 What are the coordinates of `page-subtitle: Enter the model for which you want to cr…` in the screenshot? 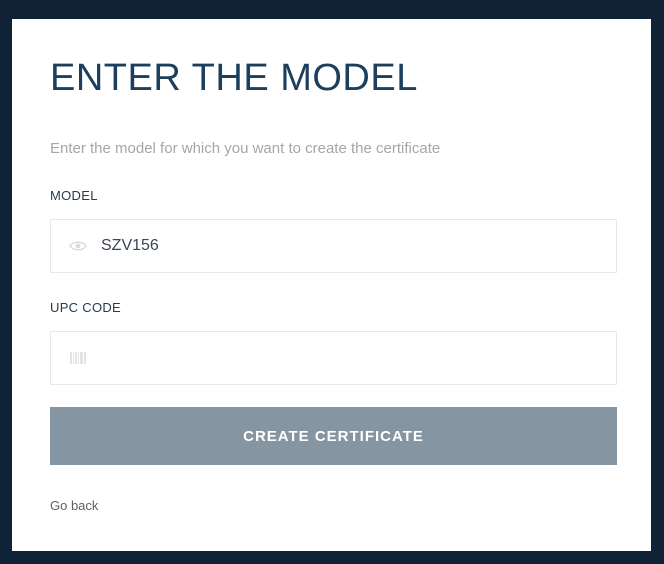 It's located at (245, 148).